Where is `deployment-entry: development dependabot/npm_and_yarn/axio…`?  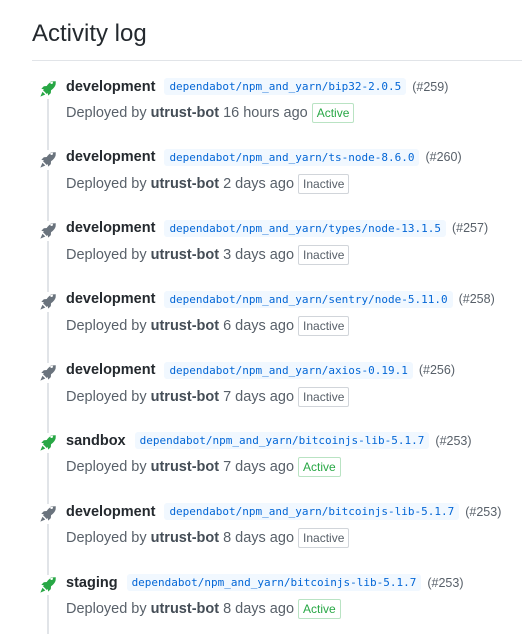 deployment-entry: development dependabot/npm_and_yarn/axio… is located at coordinates (261, 391).